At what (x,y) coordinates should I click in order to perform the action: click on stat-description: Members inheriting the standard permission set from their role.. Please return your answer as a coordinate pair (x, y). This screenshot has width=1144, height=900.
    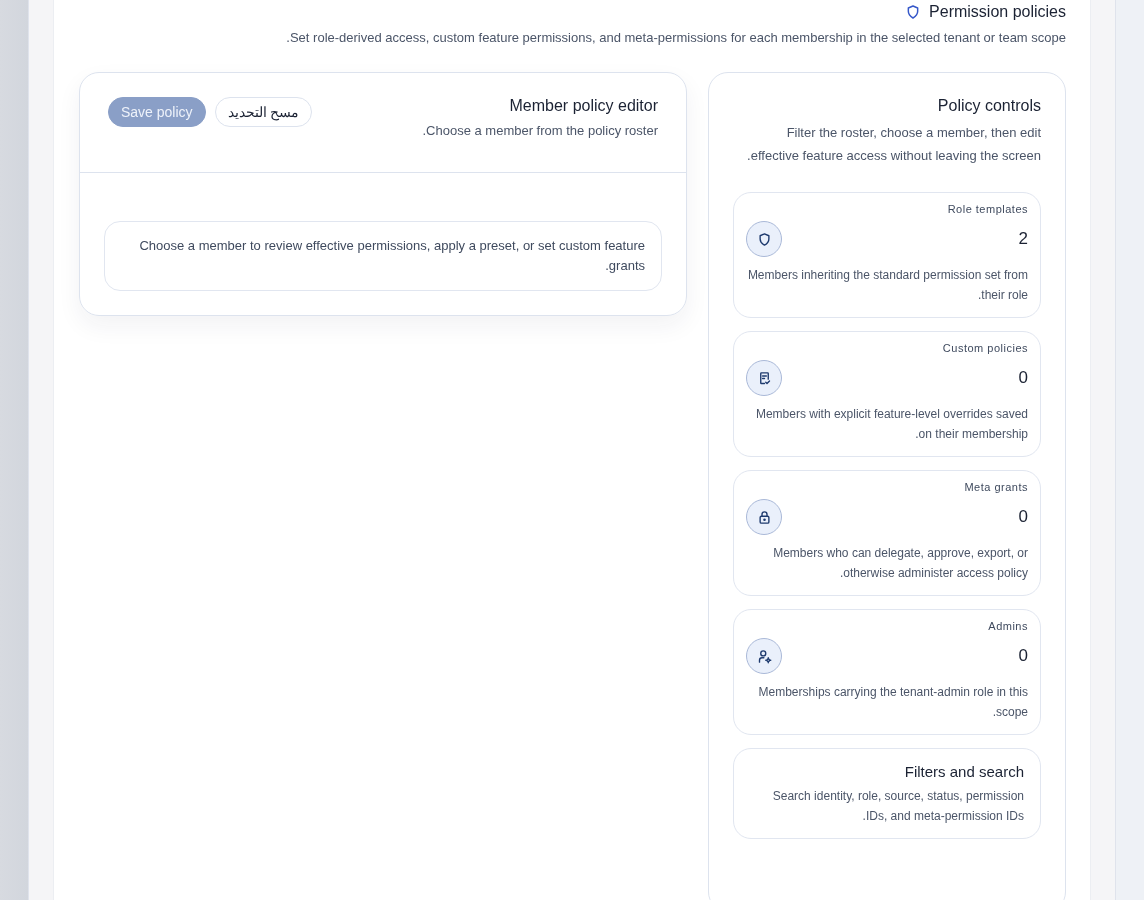
    Looking at the image, I should click on (887, 285).